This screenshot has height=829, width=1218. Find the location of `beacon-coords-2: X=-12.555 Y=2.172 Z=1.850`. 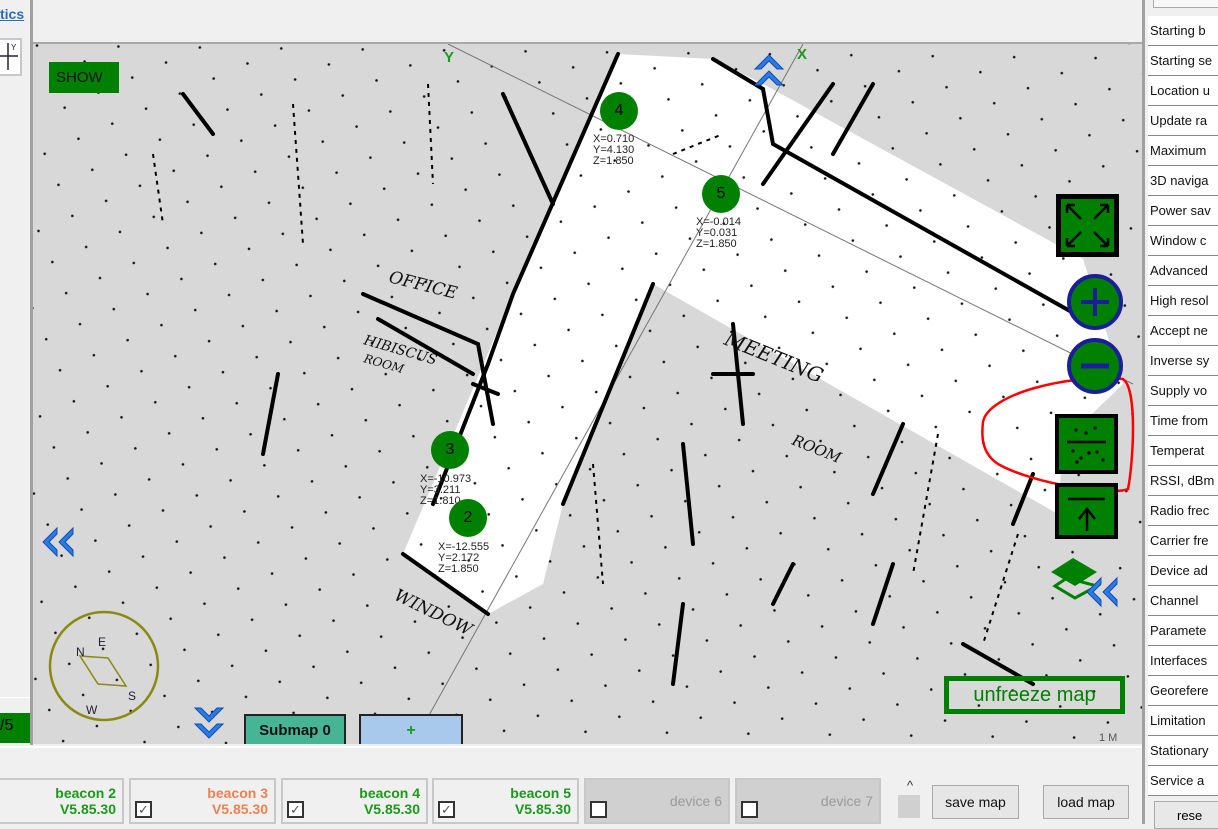

beacon-coords-2: X=-12.555 Y=2.172 Z=1.850 is located at coordinates (463, 558).